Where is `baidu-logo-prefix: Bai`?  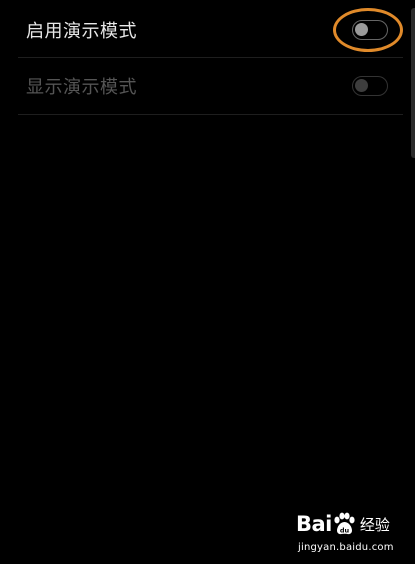
baidu-logo-prefix: Bai is located at coordinates (314, 524).